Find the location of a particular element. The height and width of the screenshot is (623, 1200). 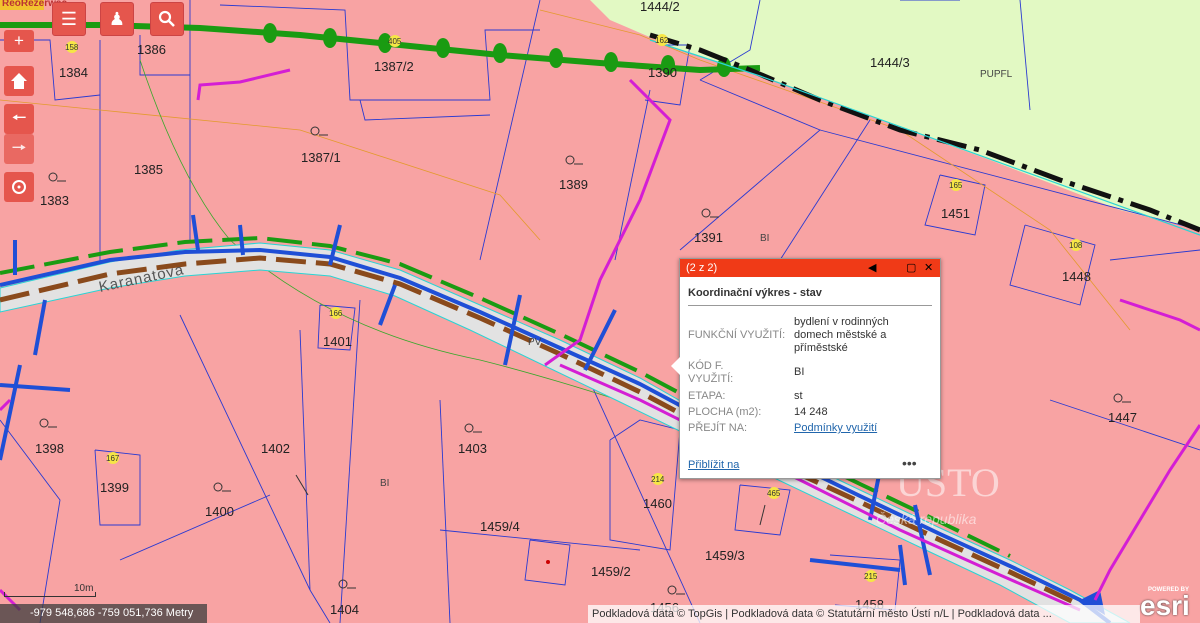

back-icon: 🠔 is located at coordinates (19, 117).